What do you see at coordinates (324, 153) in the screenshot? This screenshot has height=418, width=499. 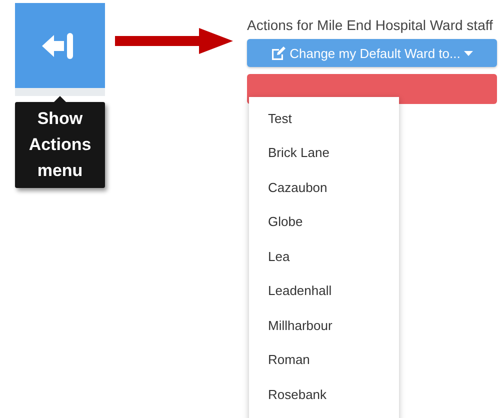 I see `menu-item: Brick Lane` at bounding box center [324, 153].